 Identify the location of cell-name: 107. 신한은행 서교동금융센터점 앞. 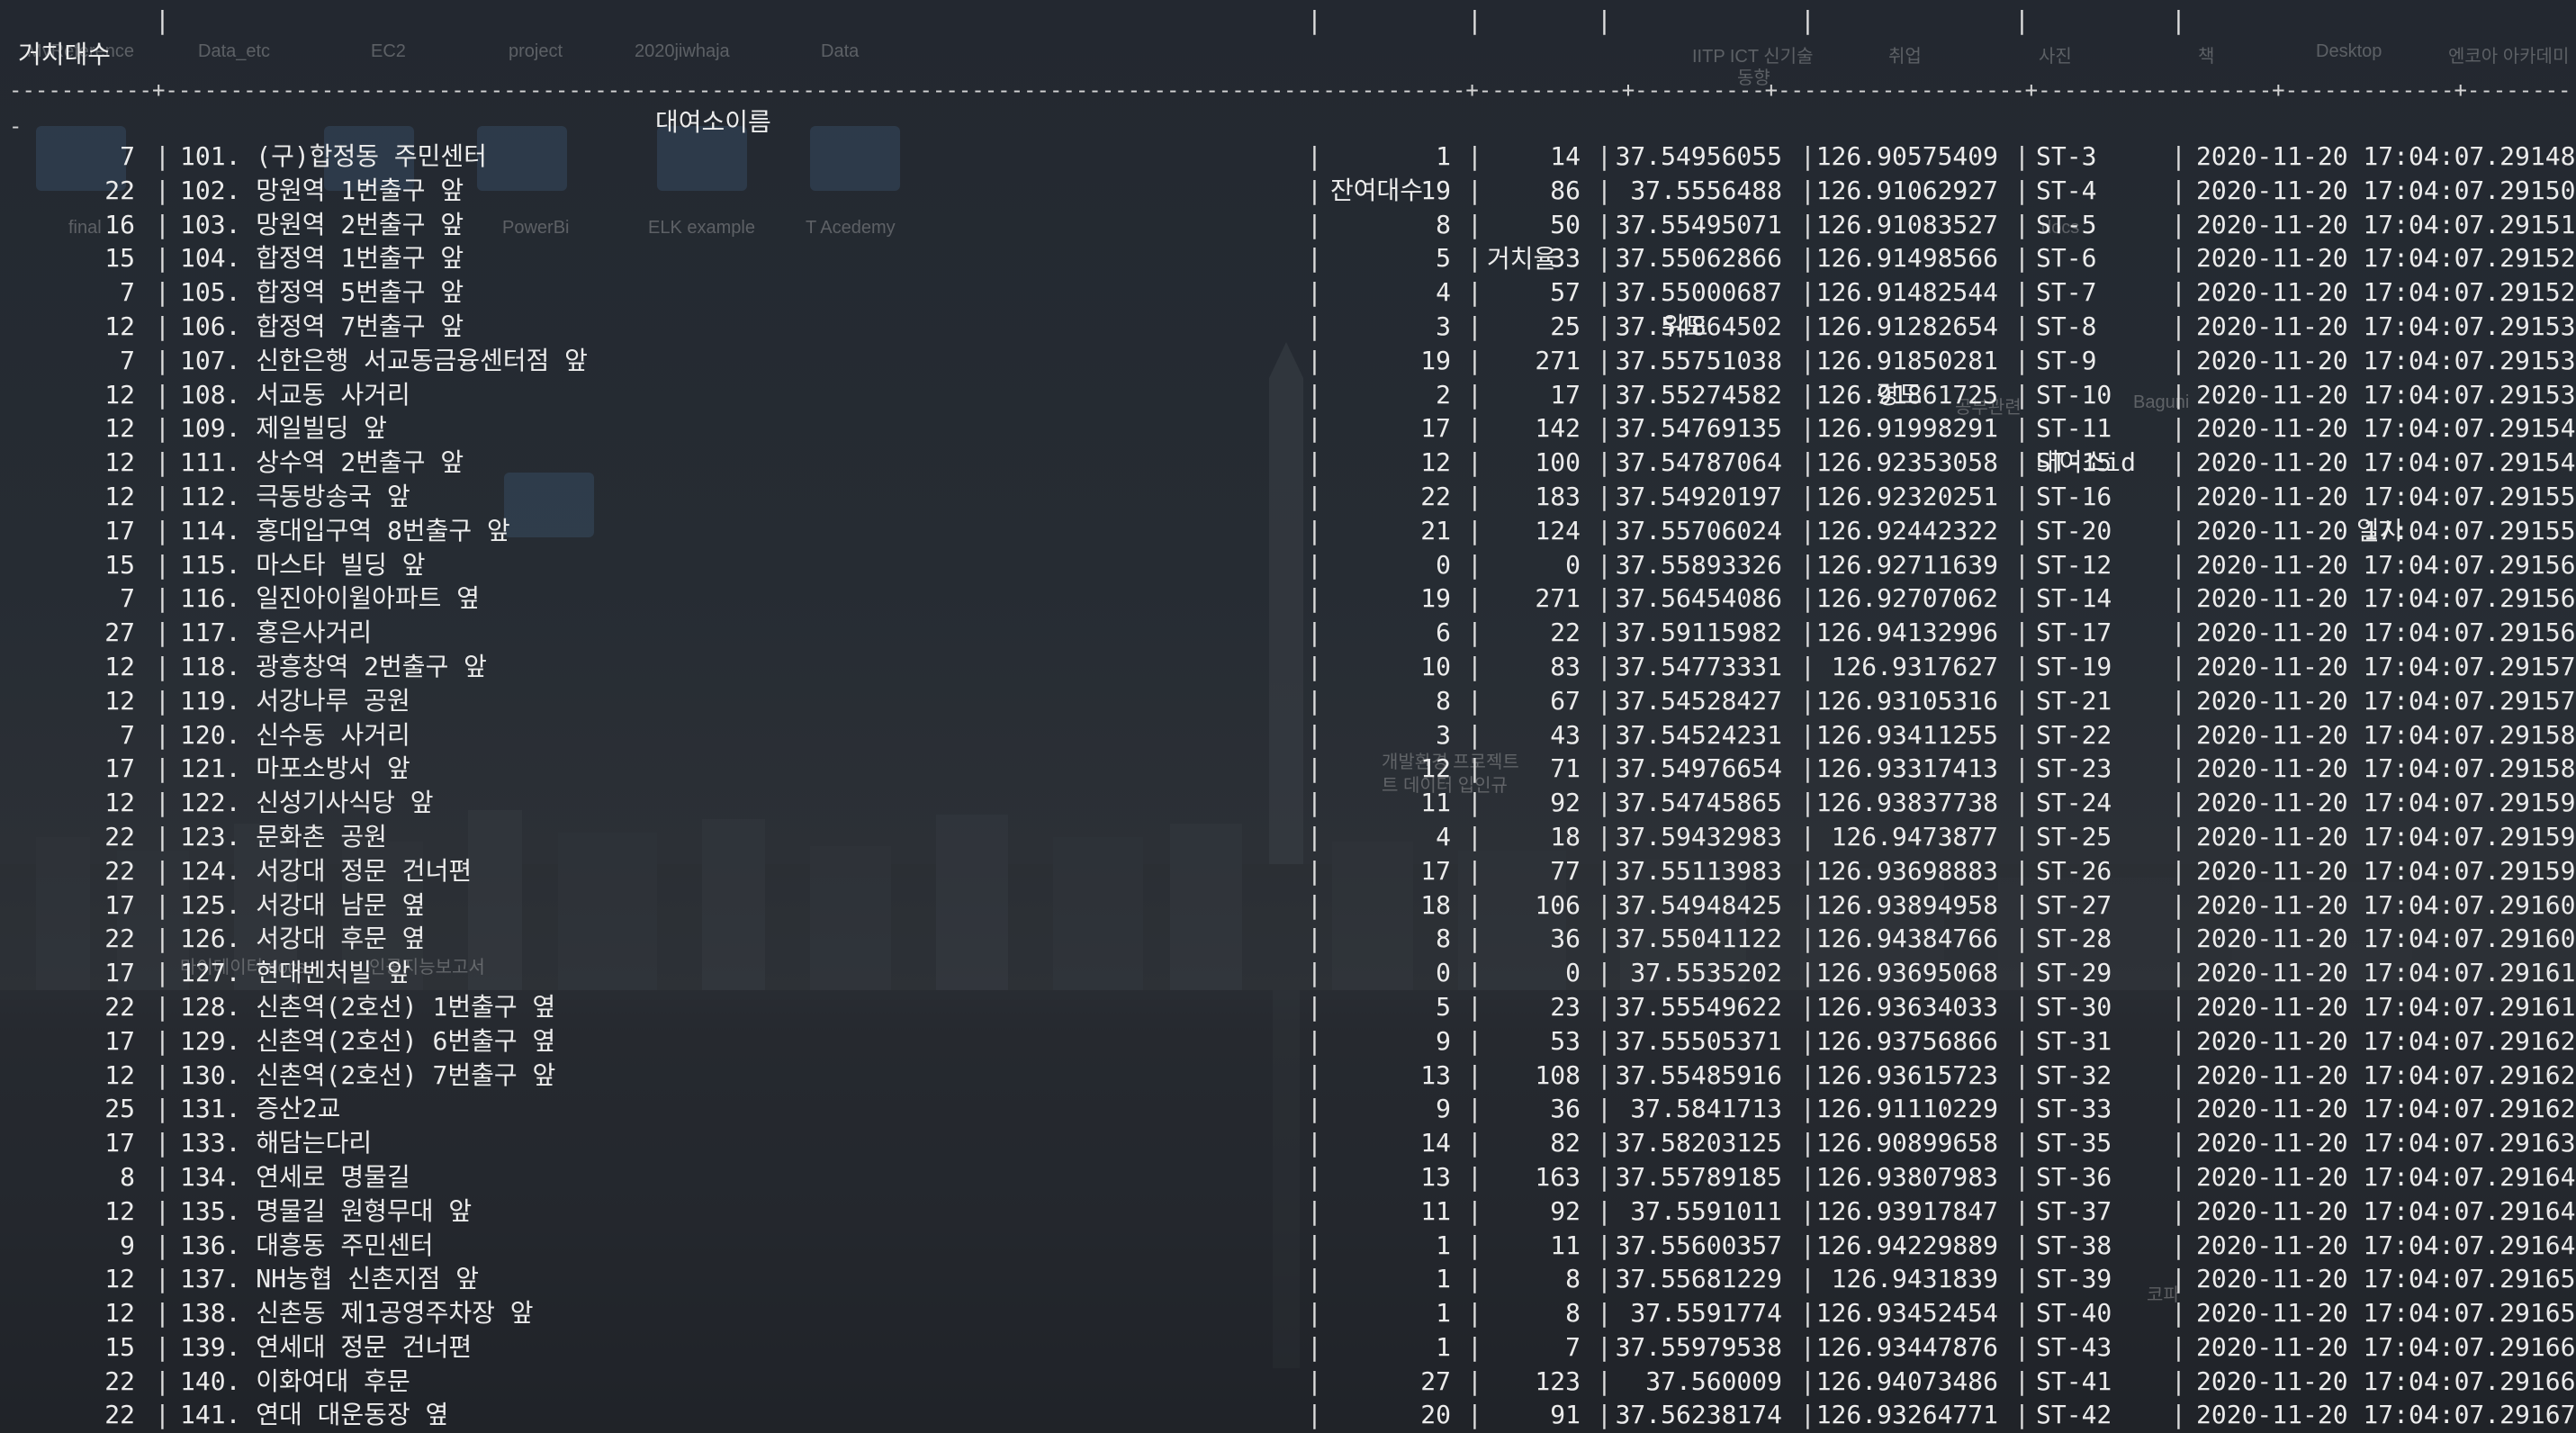
(384, 360).